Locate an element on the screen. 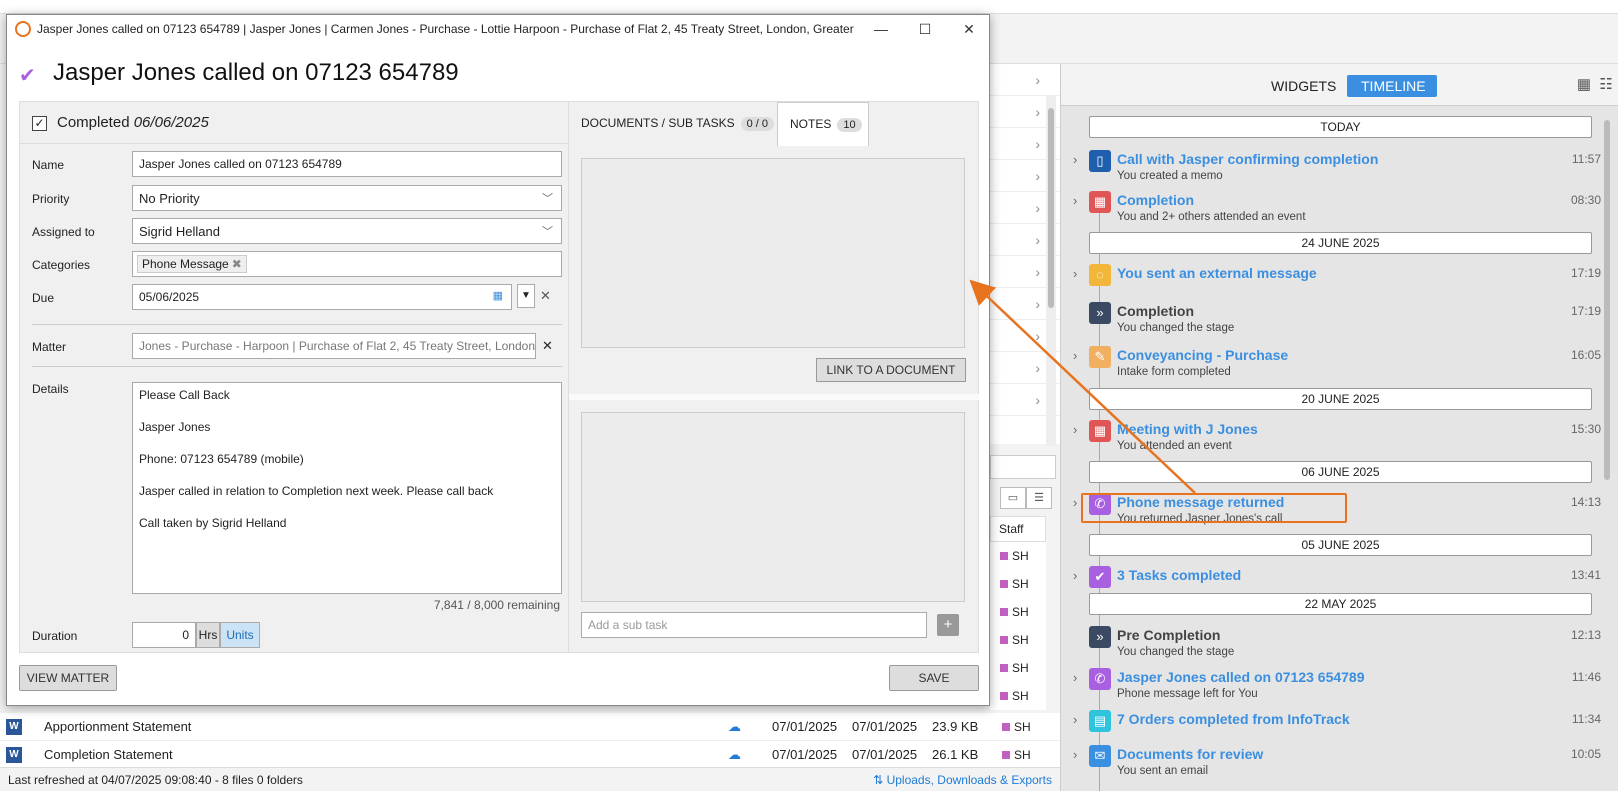 This screenshot has width=1618, height=791. tab-notes: NOTES 10 is located at coordinates (823, 124).